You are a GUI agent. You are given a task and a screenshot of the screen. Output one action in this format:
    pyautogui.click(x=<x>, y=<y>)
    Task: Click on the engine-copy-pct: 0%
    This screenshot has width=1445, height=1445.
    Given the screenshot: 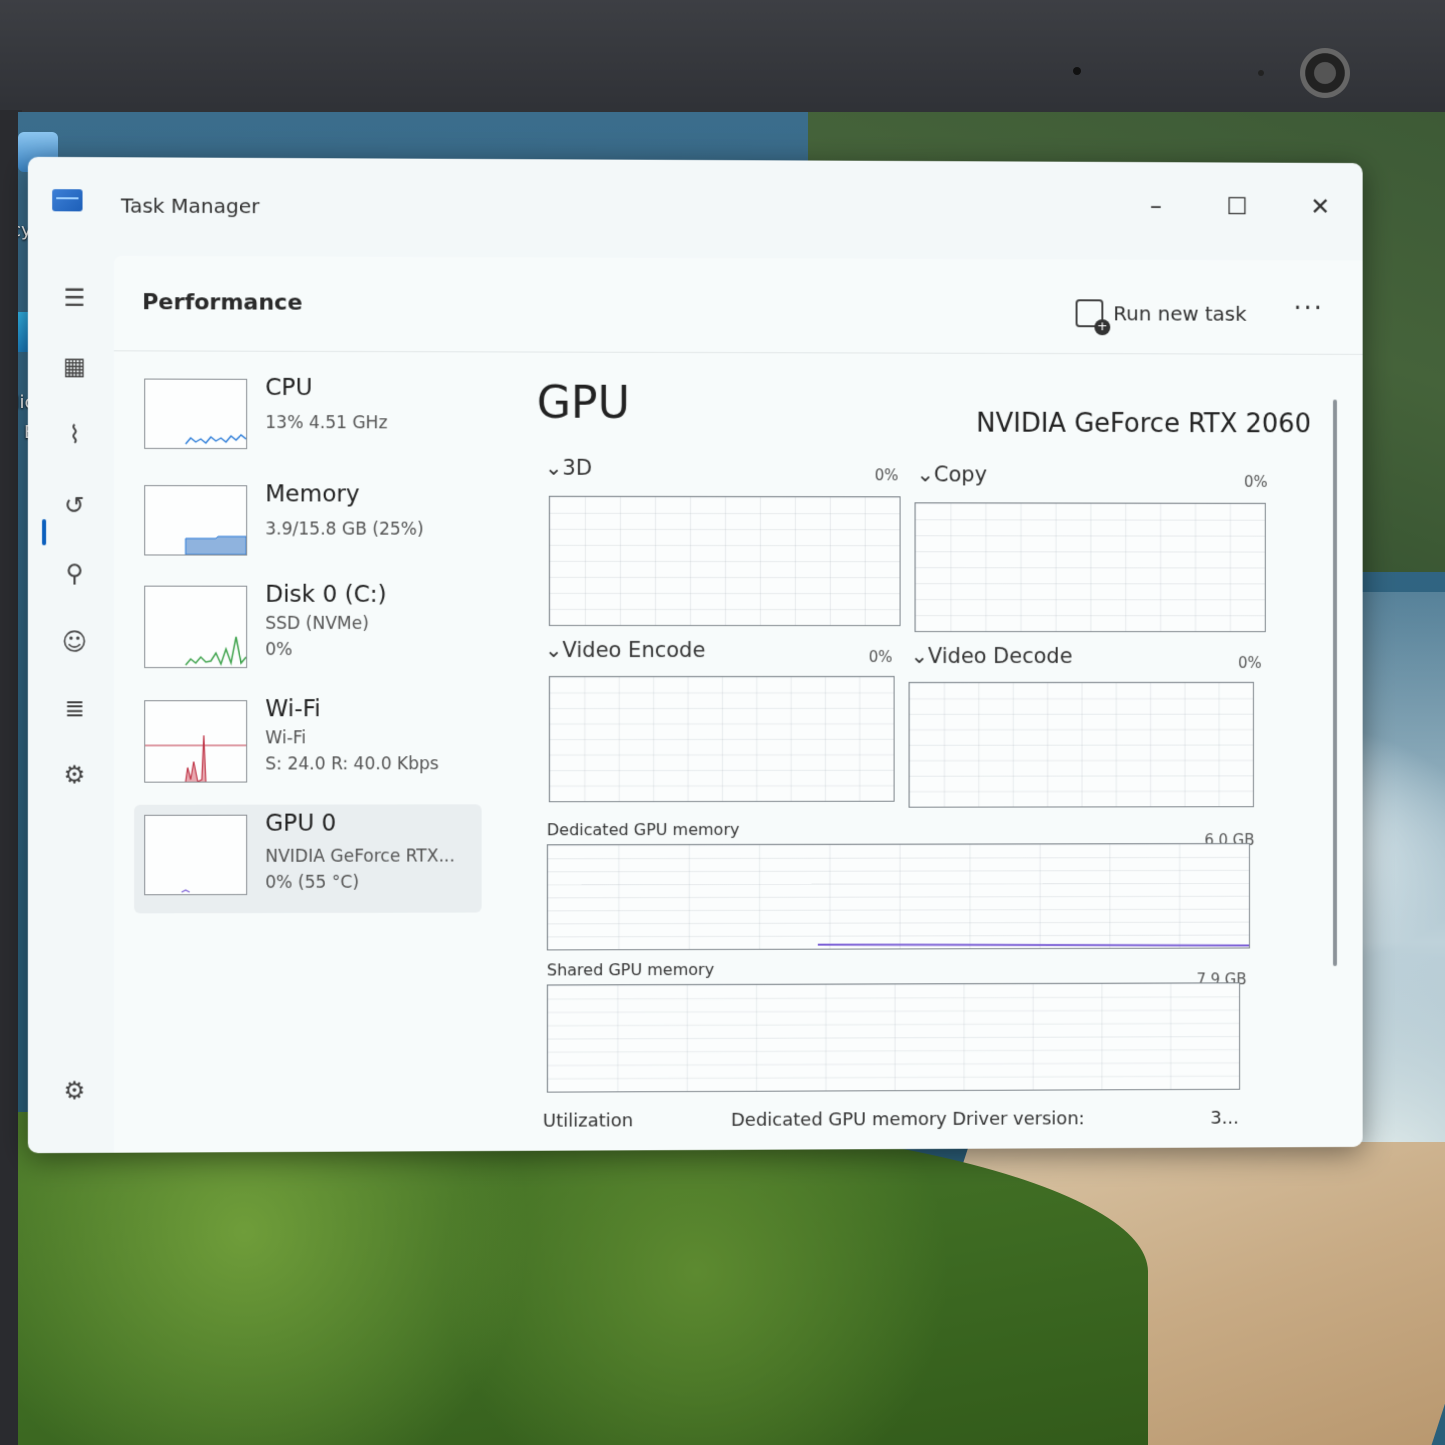 What is the action you would take?
    pyautogui.click(x=1256, y=481)
    